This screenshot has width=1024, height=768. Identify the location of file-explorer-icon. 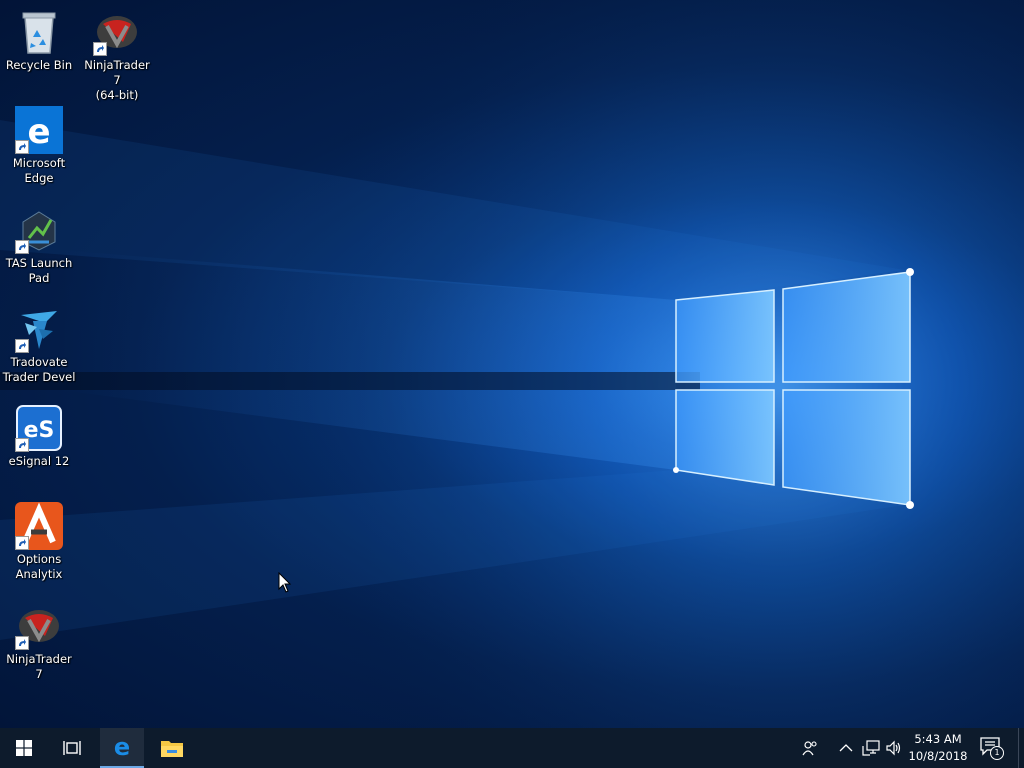
(172, 749).